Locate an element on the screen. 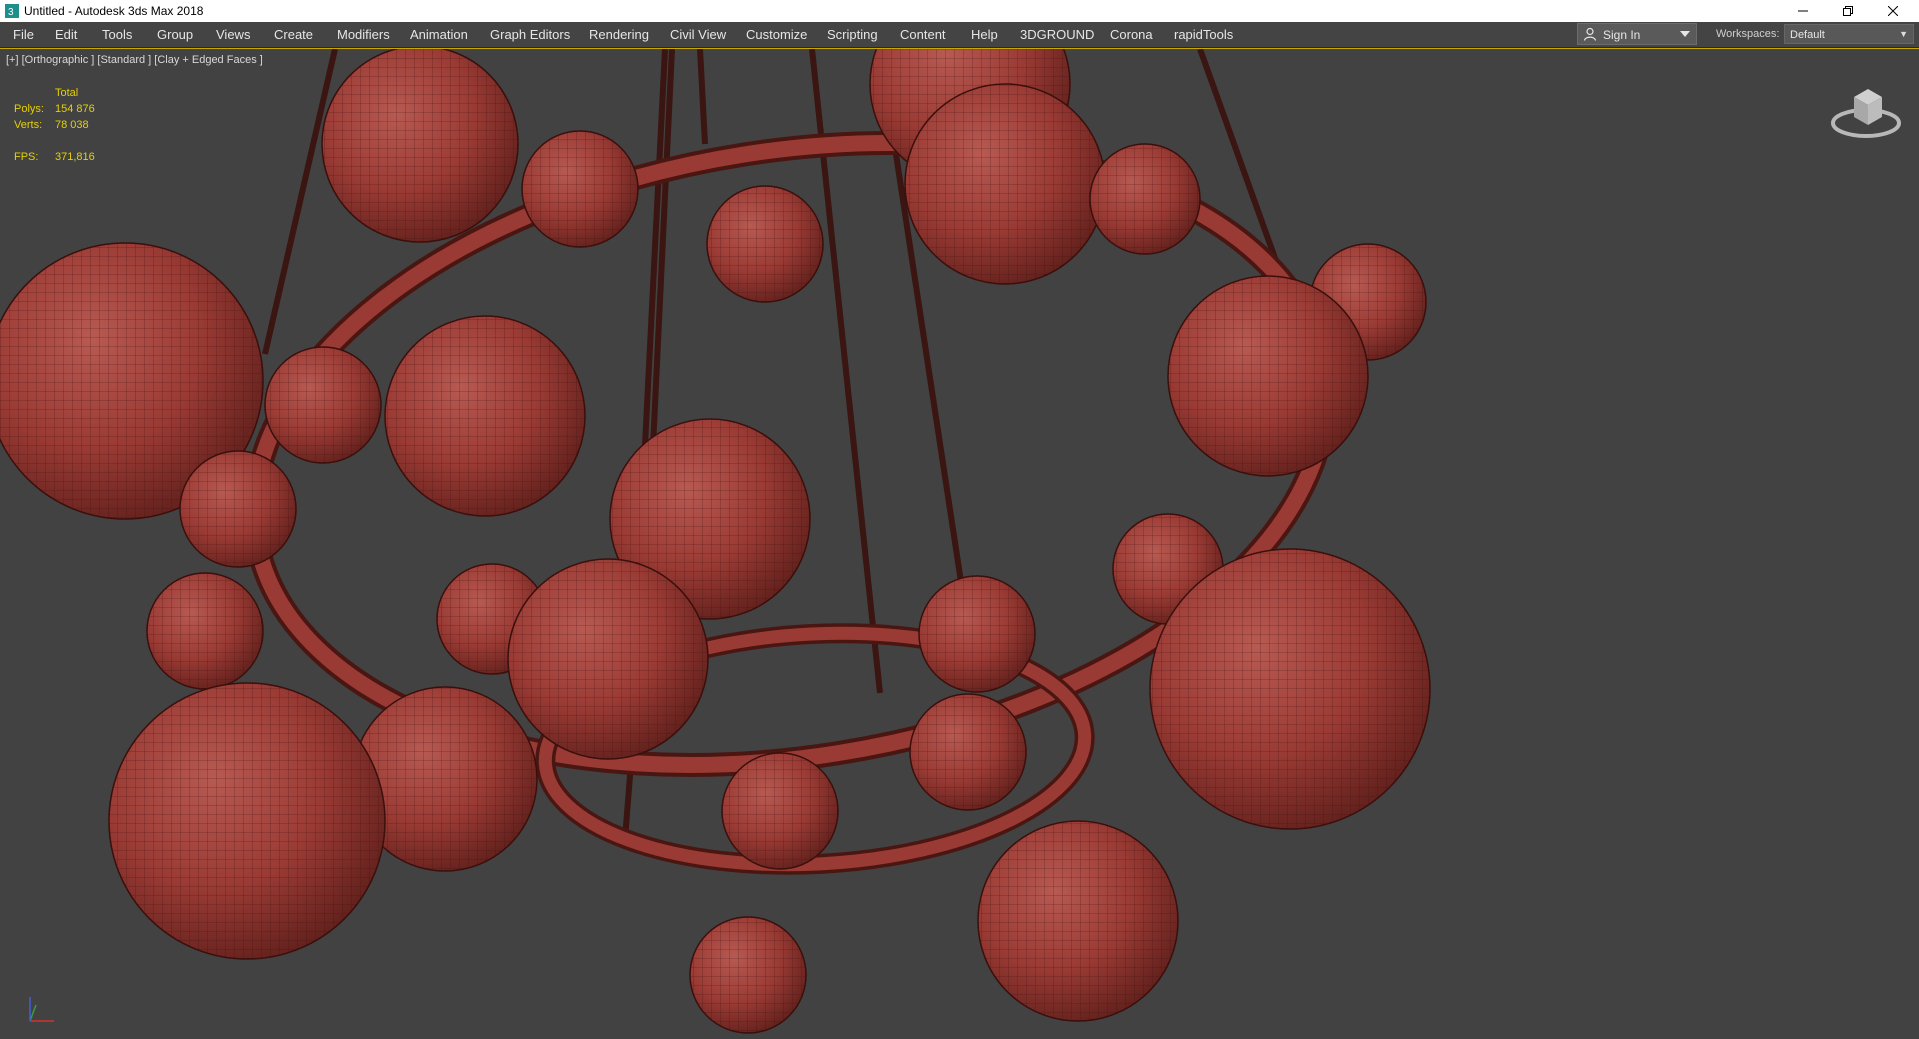  restore-button is located at coordinates (1848, 11).